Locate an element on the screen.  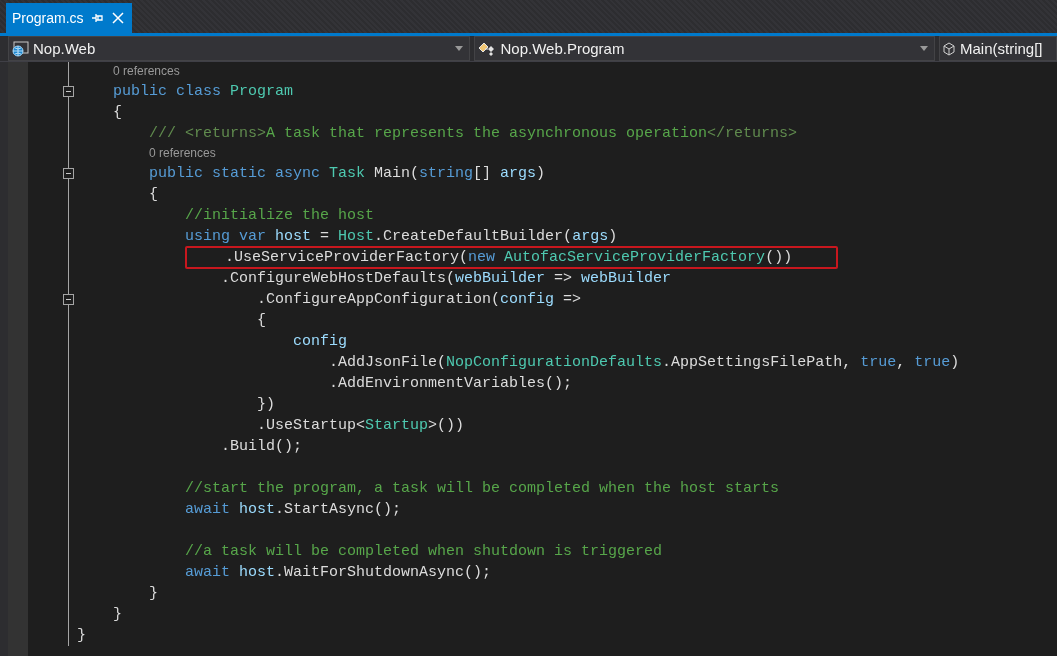
code-line: .AddEnvironmentVariables(); is located at coordinates (451, 383).